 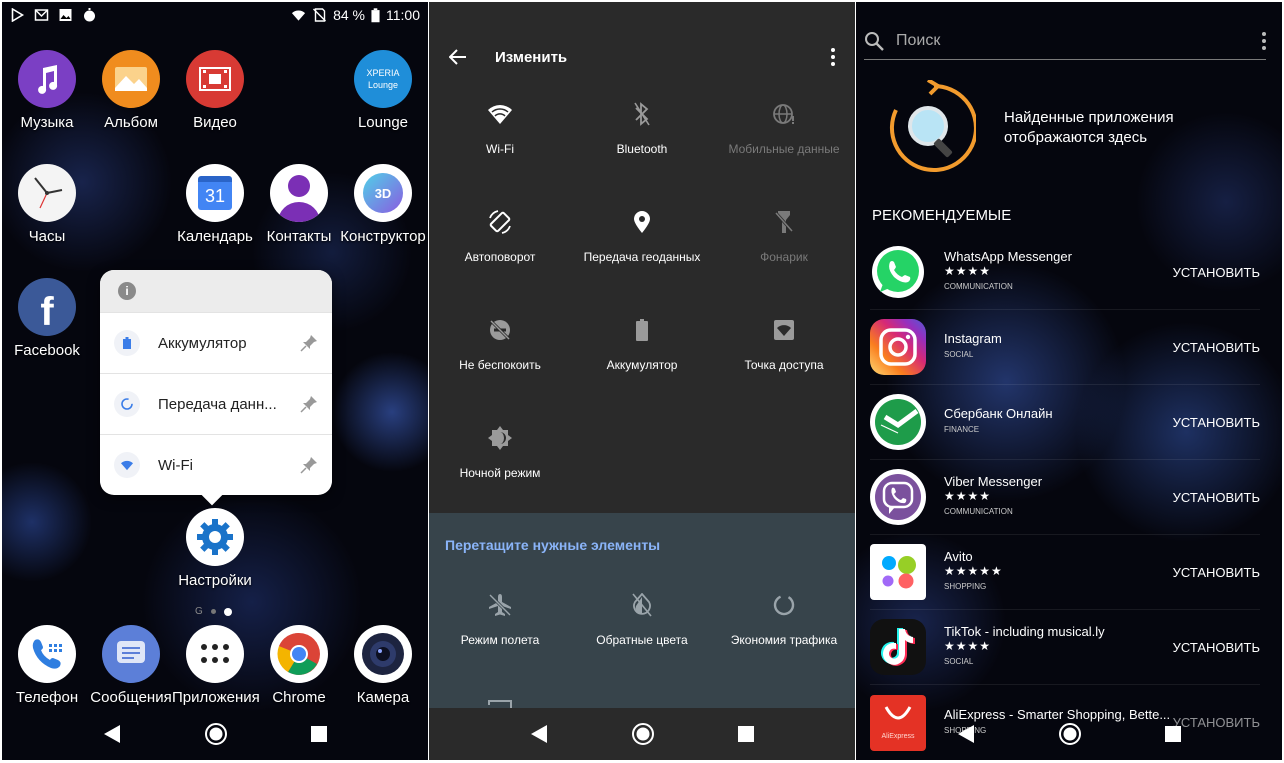 What do you see at coordinates (784, 125) in the screenshot?
I see `tile-mobile-data: Мобильные данные` at bounding box center [784, 125].